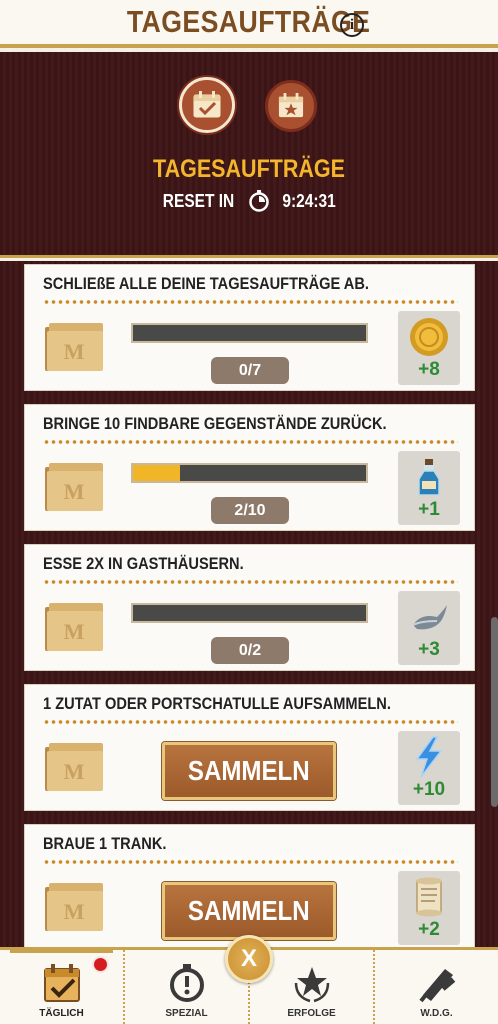 The height and width of the screenshot is (1024, 498). What do you see at coordinates (309, 200) in the screenshot?
I see `reset-timer: 9:24:31` at bounding box center [309, 200].